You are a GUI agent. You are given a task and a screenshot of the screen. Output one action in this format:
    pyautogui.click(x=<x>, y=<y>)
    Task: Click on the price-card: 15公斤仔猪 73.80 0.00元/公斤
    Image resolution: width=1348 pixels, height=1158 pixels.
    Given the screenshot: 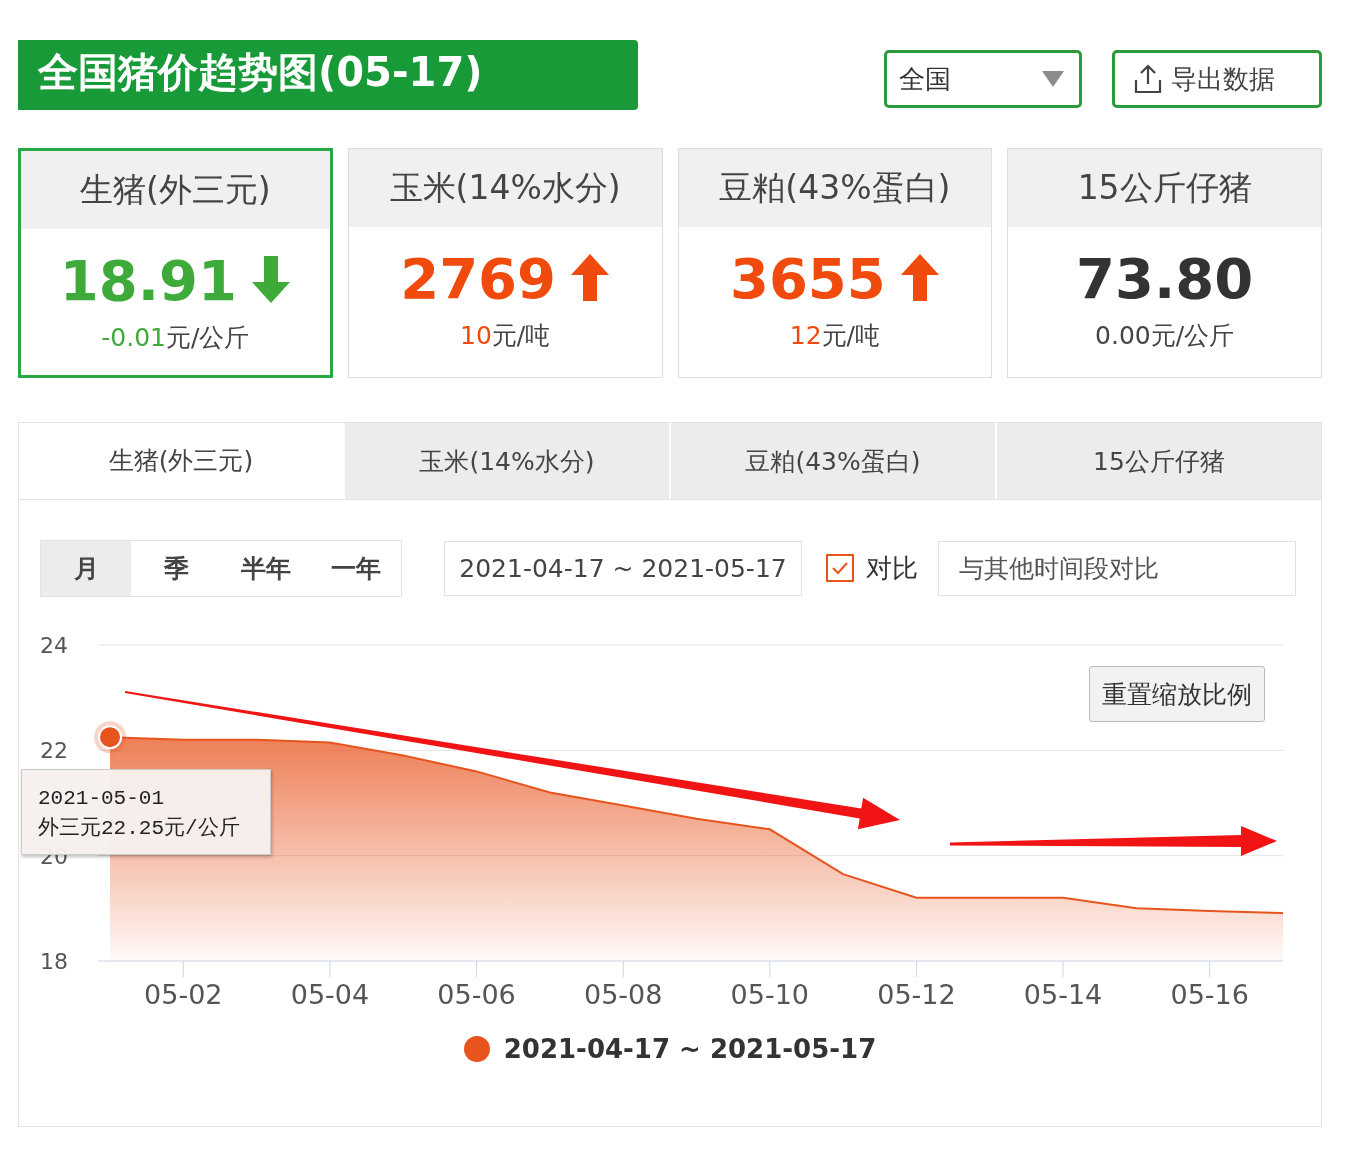 What is the action you would take?
    pyautogui.click(x=1164, y=263)
    